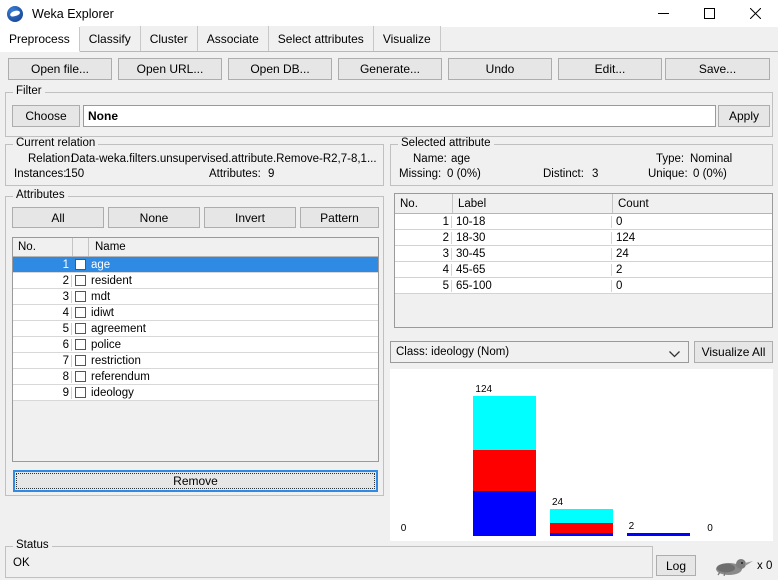 Image resolution: width=778 pixels, height=580 pixels. What do you see at coordinates (271, 174) in the screenshot?
I see `attributes-count-value: 9` at bounding box center [271, 174].